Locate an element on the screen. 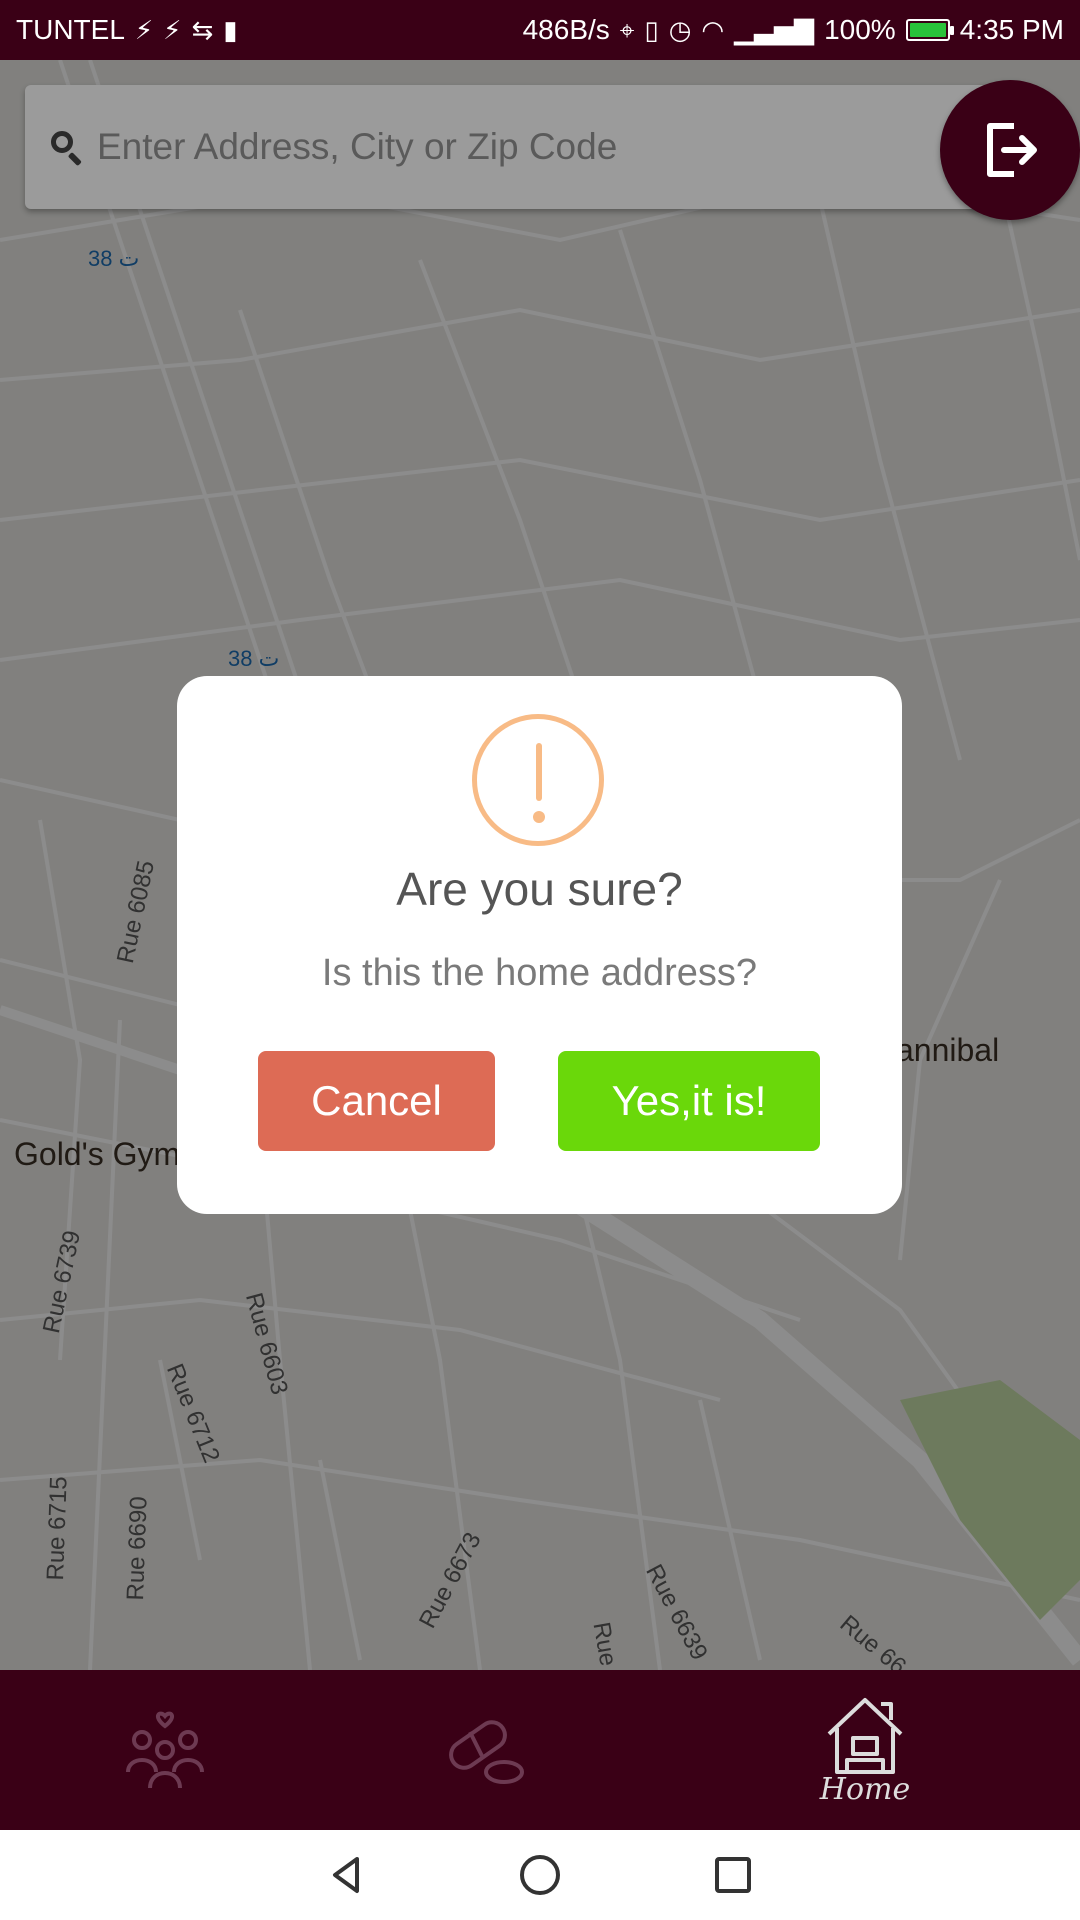  status-left: TUNTEL ⚡ ⚡ ⇆ ▮ is located at coordinates (127, 30).